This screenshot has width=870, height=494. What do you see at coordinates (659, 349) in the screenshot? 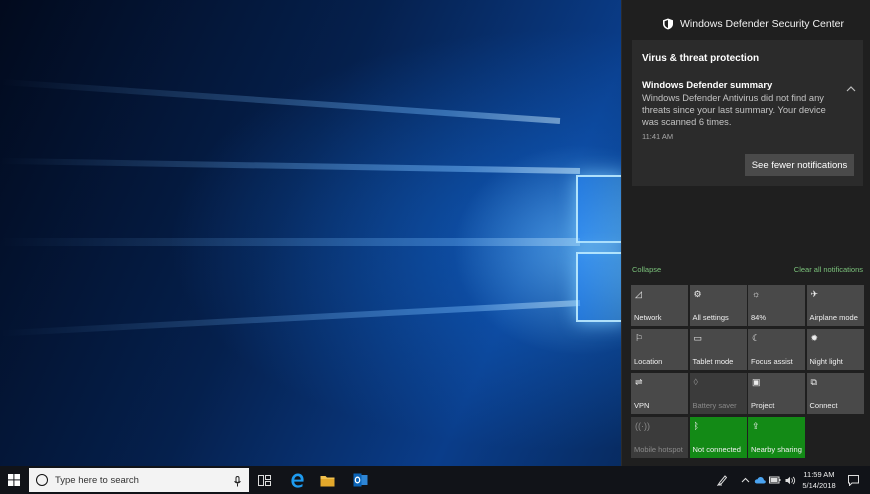
I see `quick-action-location: ⚐ Location` at bounding box center [659, 349].